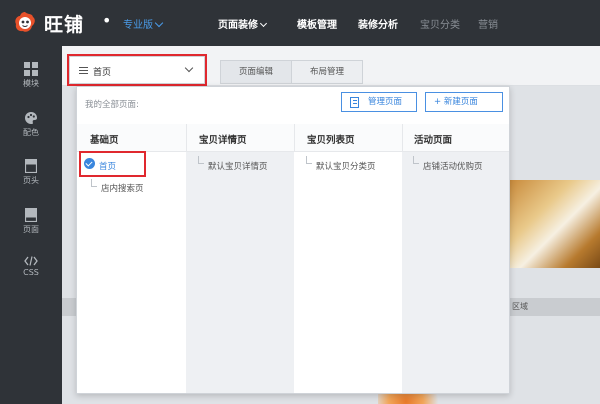  What do you see at coordinates (256, 72) in the screenshot?
I see `tab-page-edit: 页面编辑` at bounding box center [256, 72].